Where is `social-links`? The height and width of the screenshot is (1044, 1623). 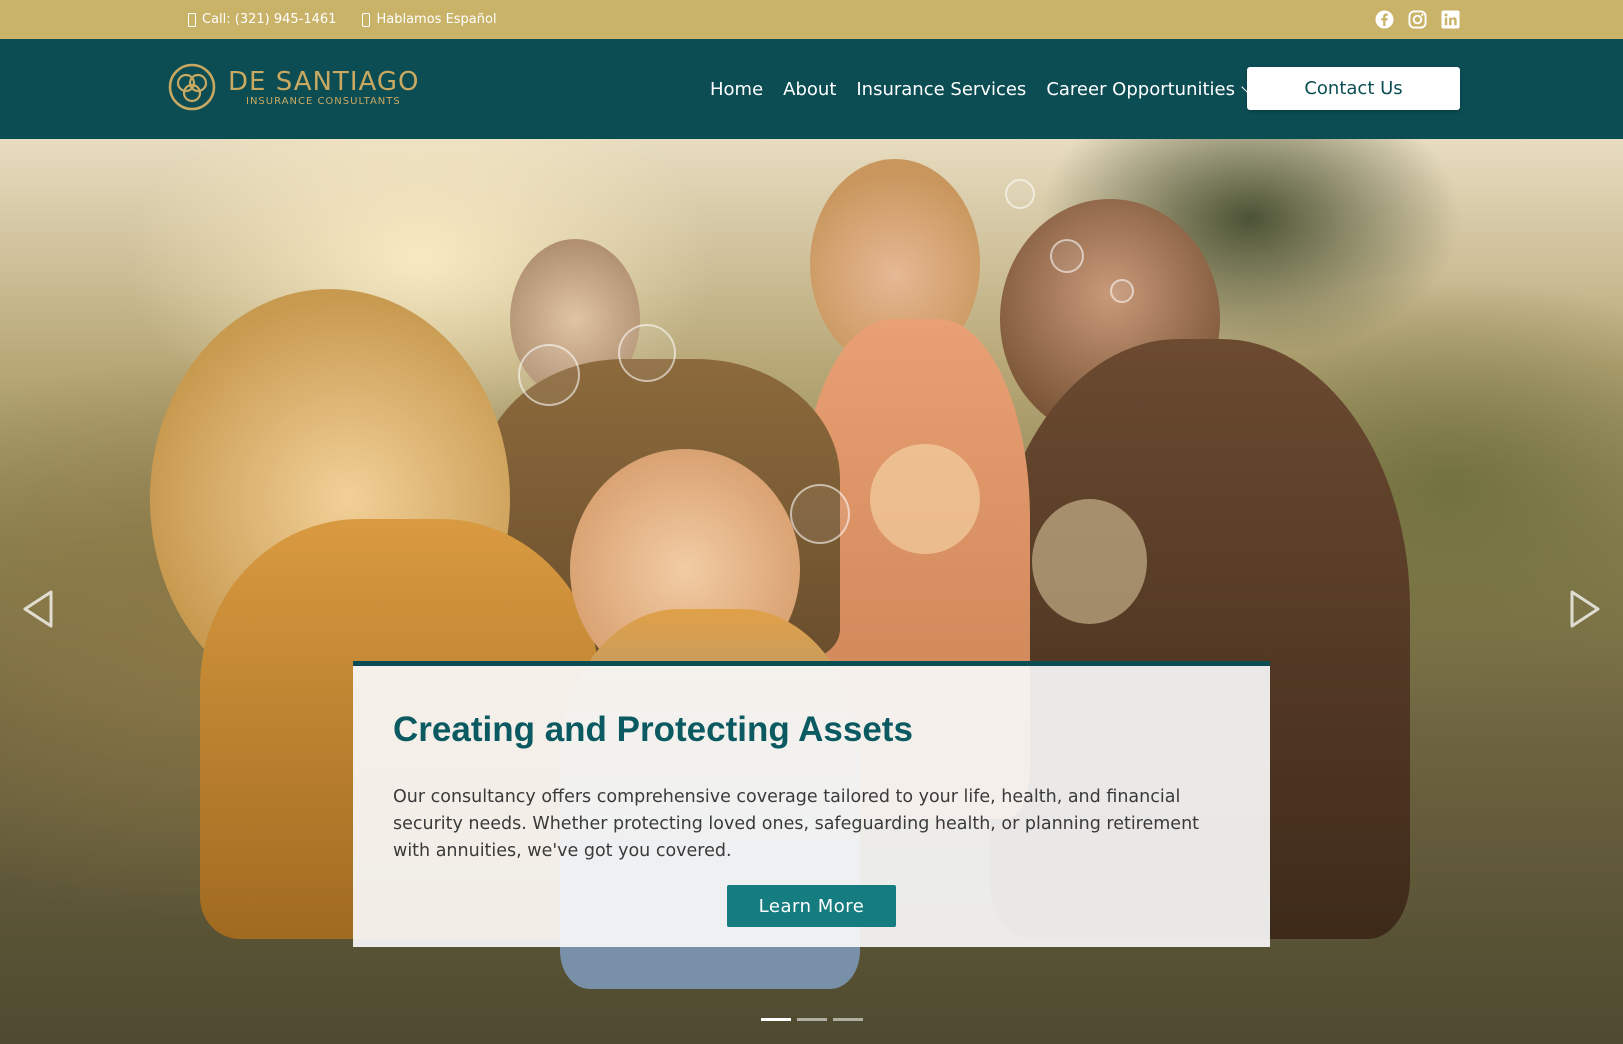 social-links is located at coordinates (1417, 19).